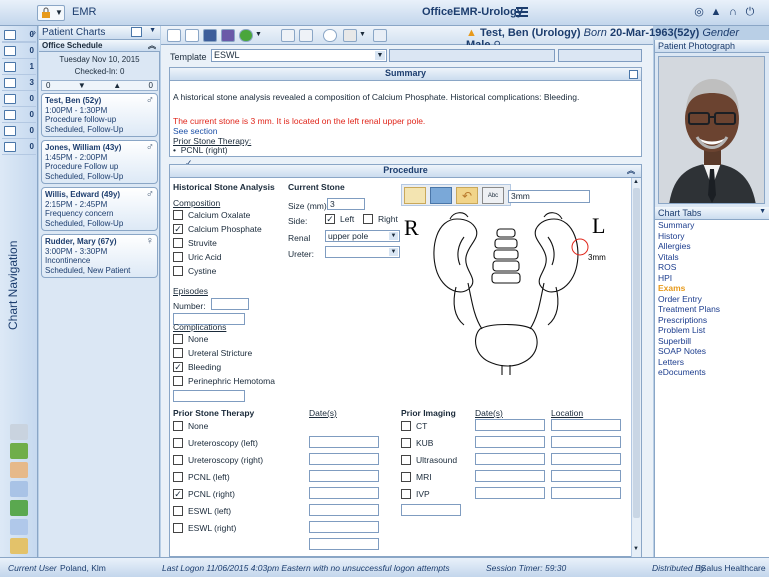 The width and height of the screenshot is (769, 577). I want to click on chart-navigation-label: Chart Navigation, so click(13, 270).